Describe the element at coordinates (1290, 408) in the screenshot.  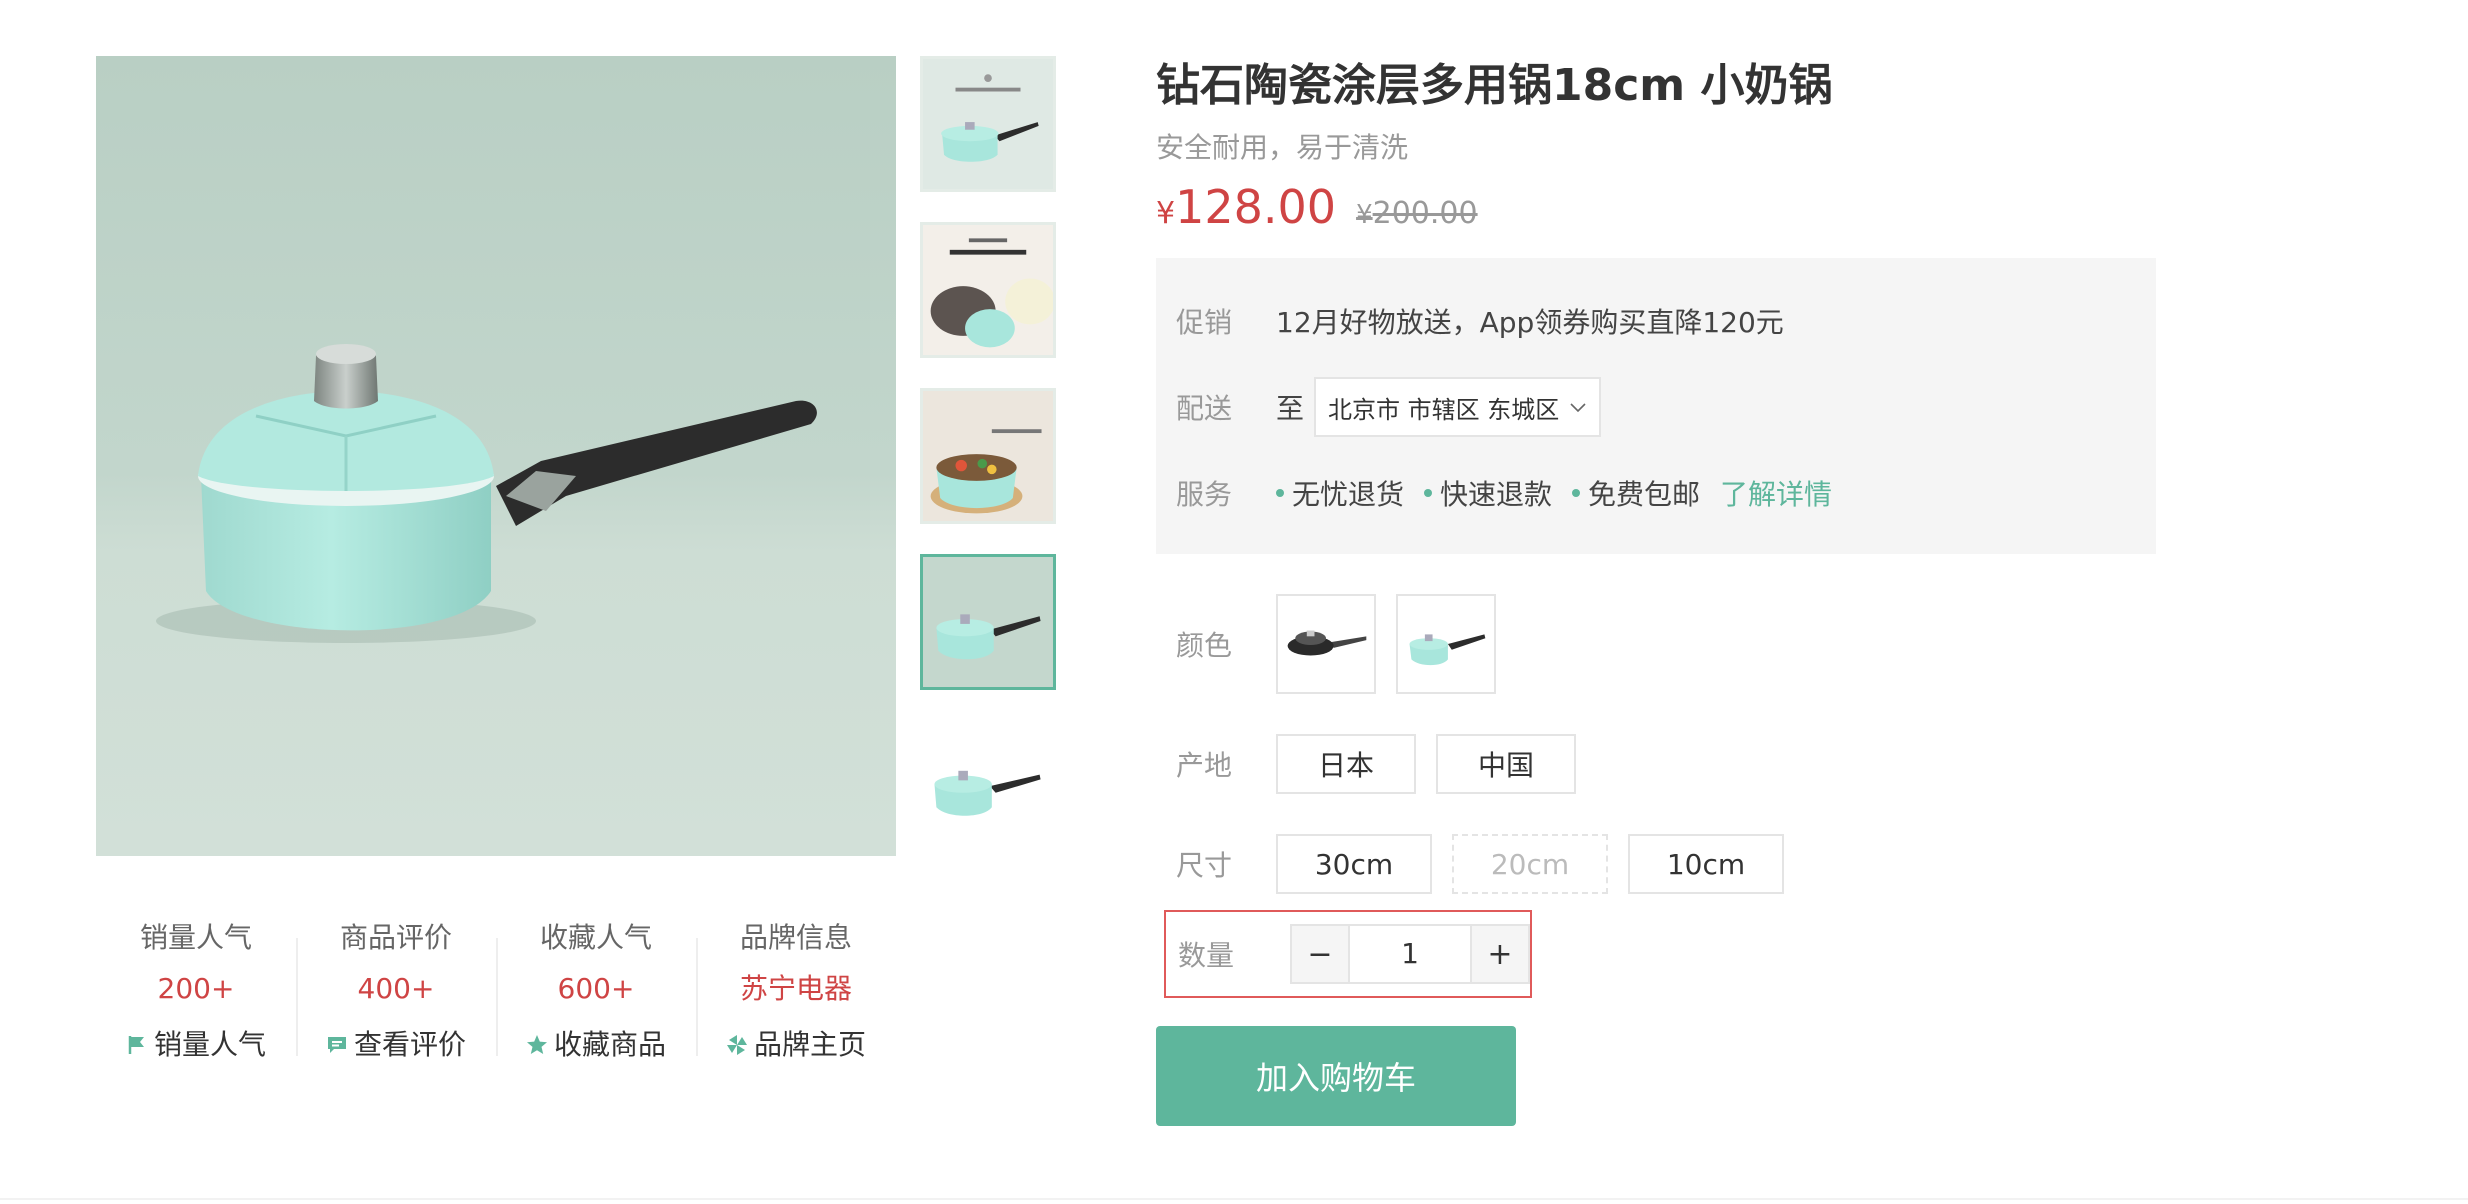
I see `delivery-to: 至` at that location.